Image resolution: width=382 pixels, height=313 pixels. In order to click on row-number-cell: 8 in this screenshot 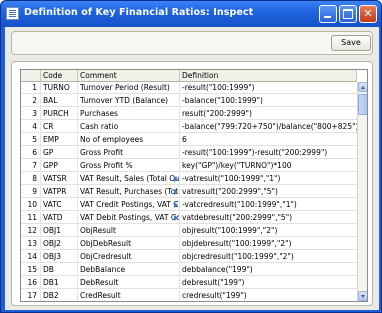, I will do `click(31, 179)`.